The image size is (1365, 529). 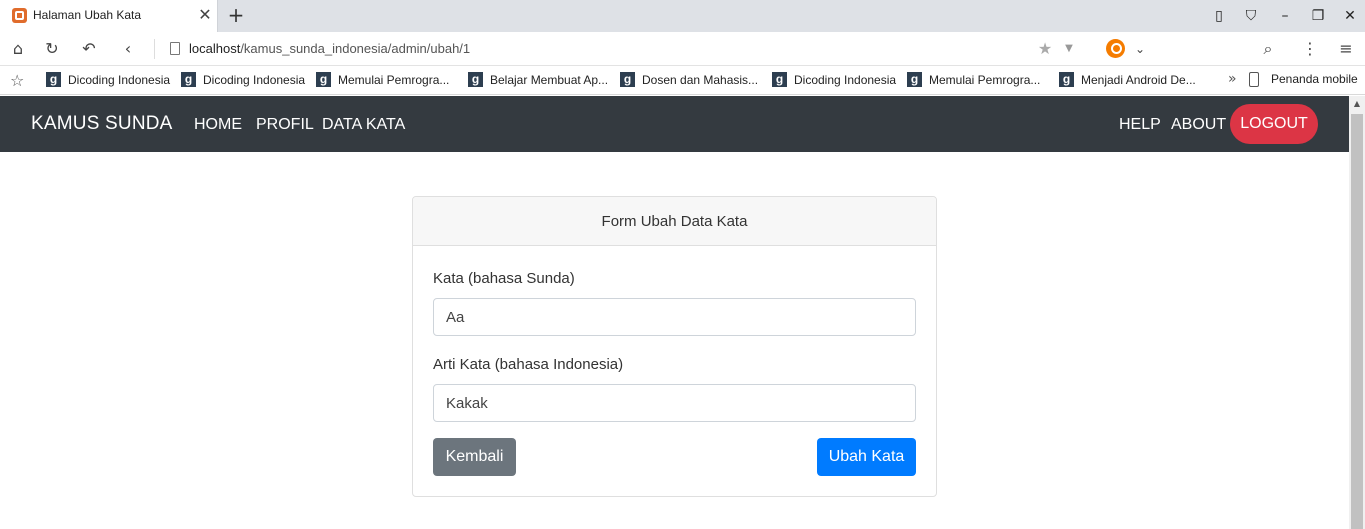 What do you see at coordinates (17, 80) in the screenshot?
I see `bookmarks-star-icon: ☆` at bounding box center [17, 80].